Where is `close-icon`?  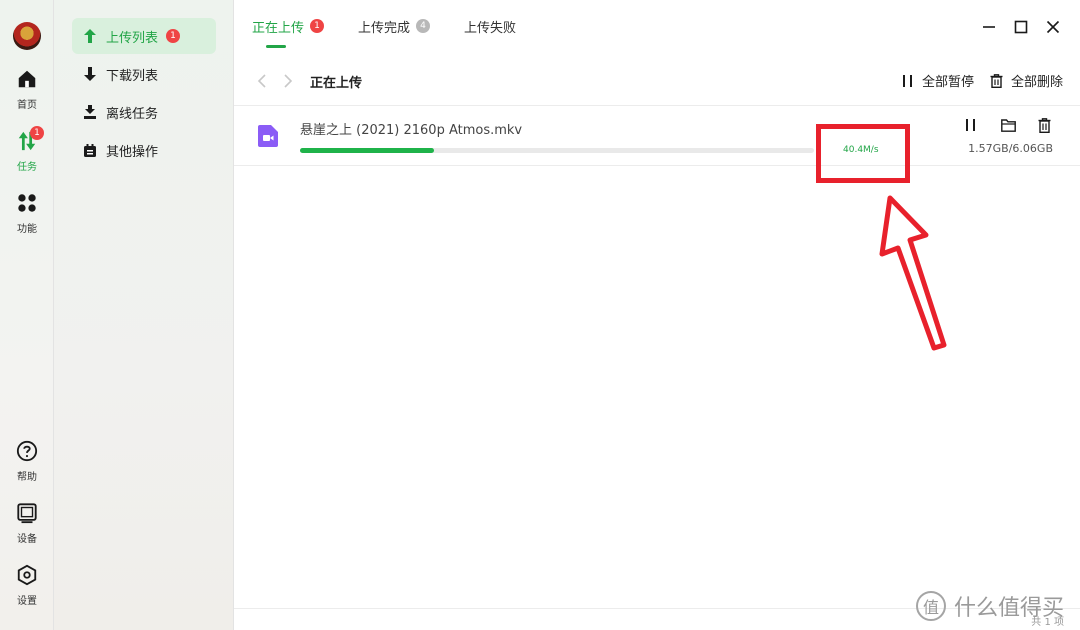 close-icon is located at coordinates (1053, 27).